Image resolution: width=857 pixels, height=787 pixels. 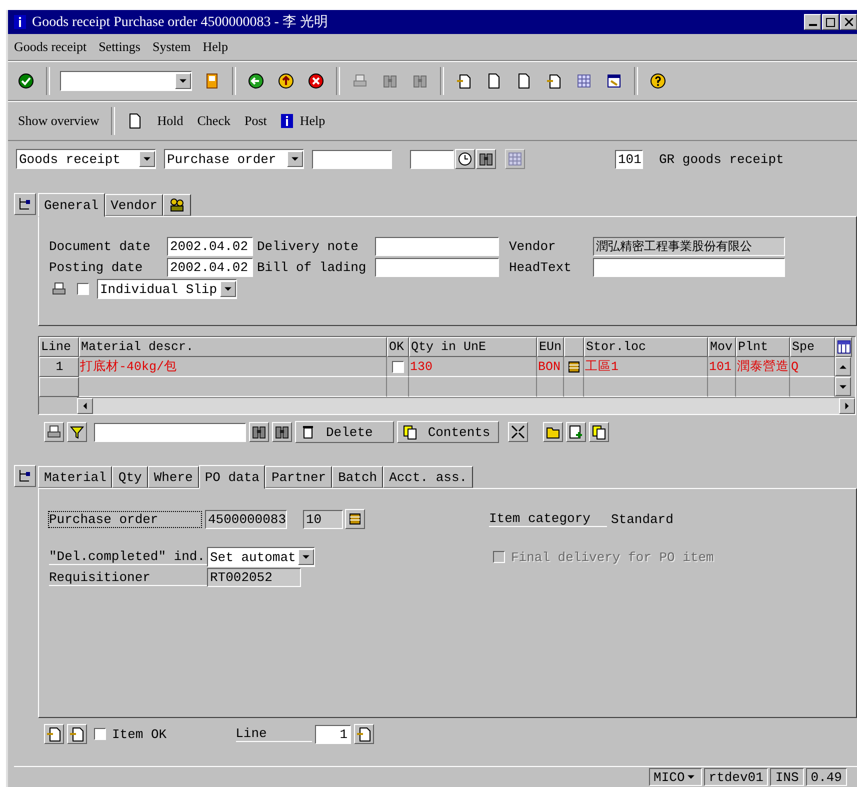 What do you see at coordinates (646, 347) in the screenshot?
I see `column-header: Stor.loc` at bounding box center [646, 347].